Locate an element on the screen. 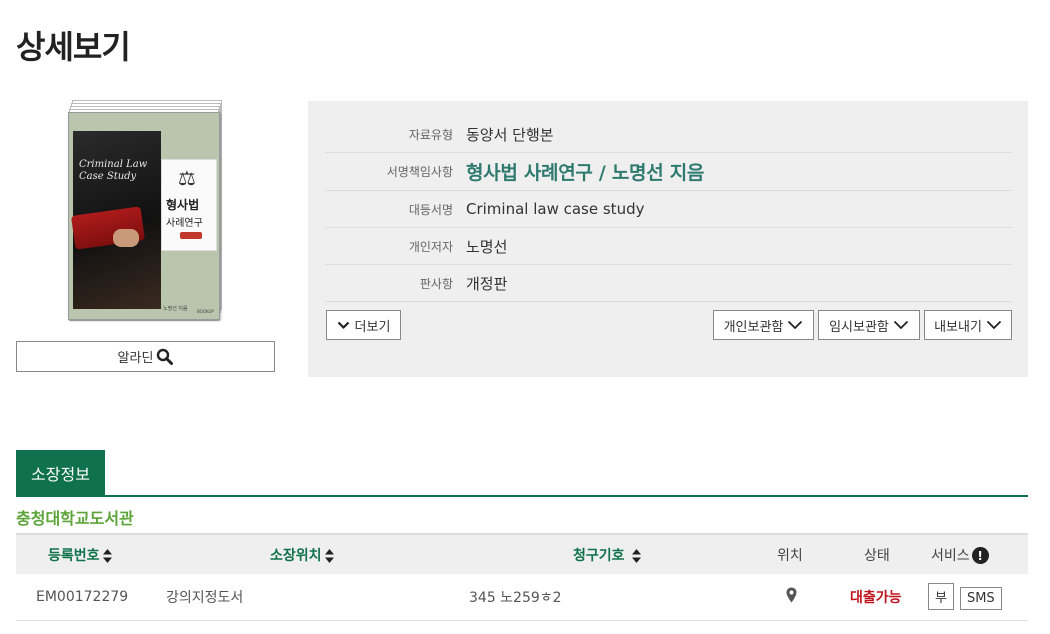 The height and width of the screenshot is (634, 1050). library-name: 충청대학교도서관 is located at coordinates (75, 518).